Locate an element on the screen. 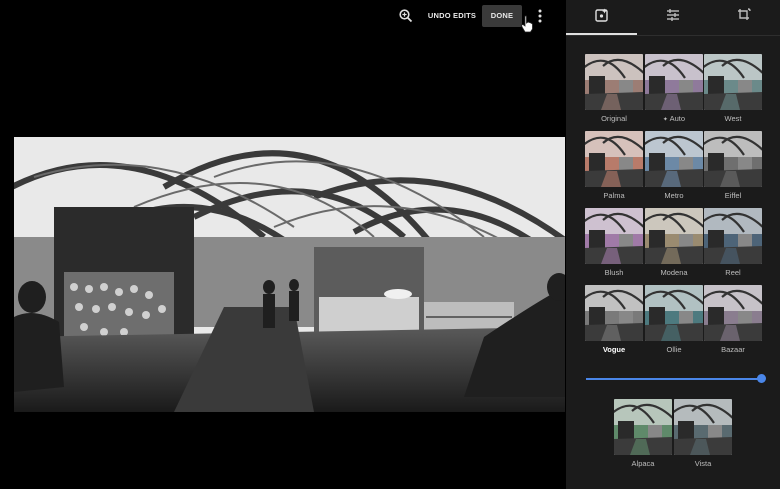 The image size is (780, 489). filter-west: West is located at coordinates (733, 88).